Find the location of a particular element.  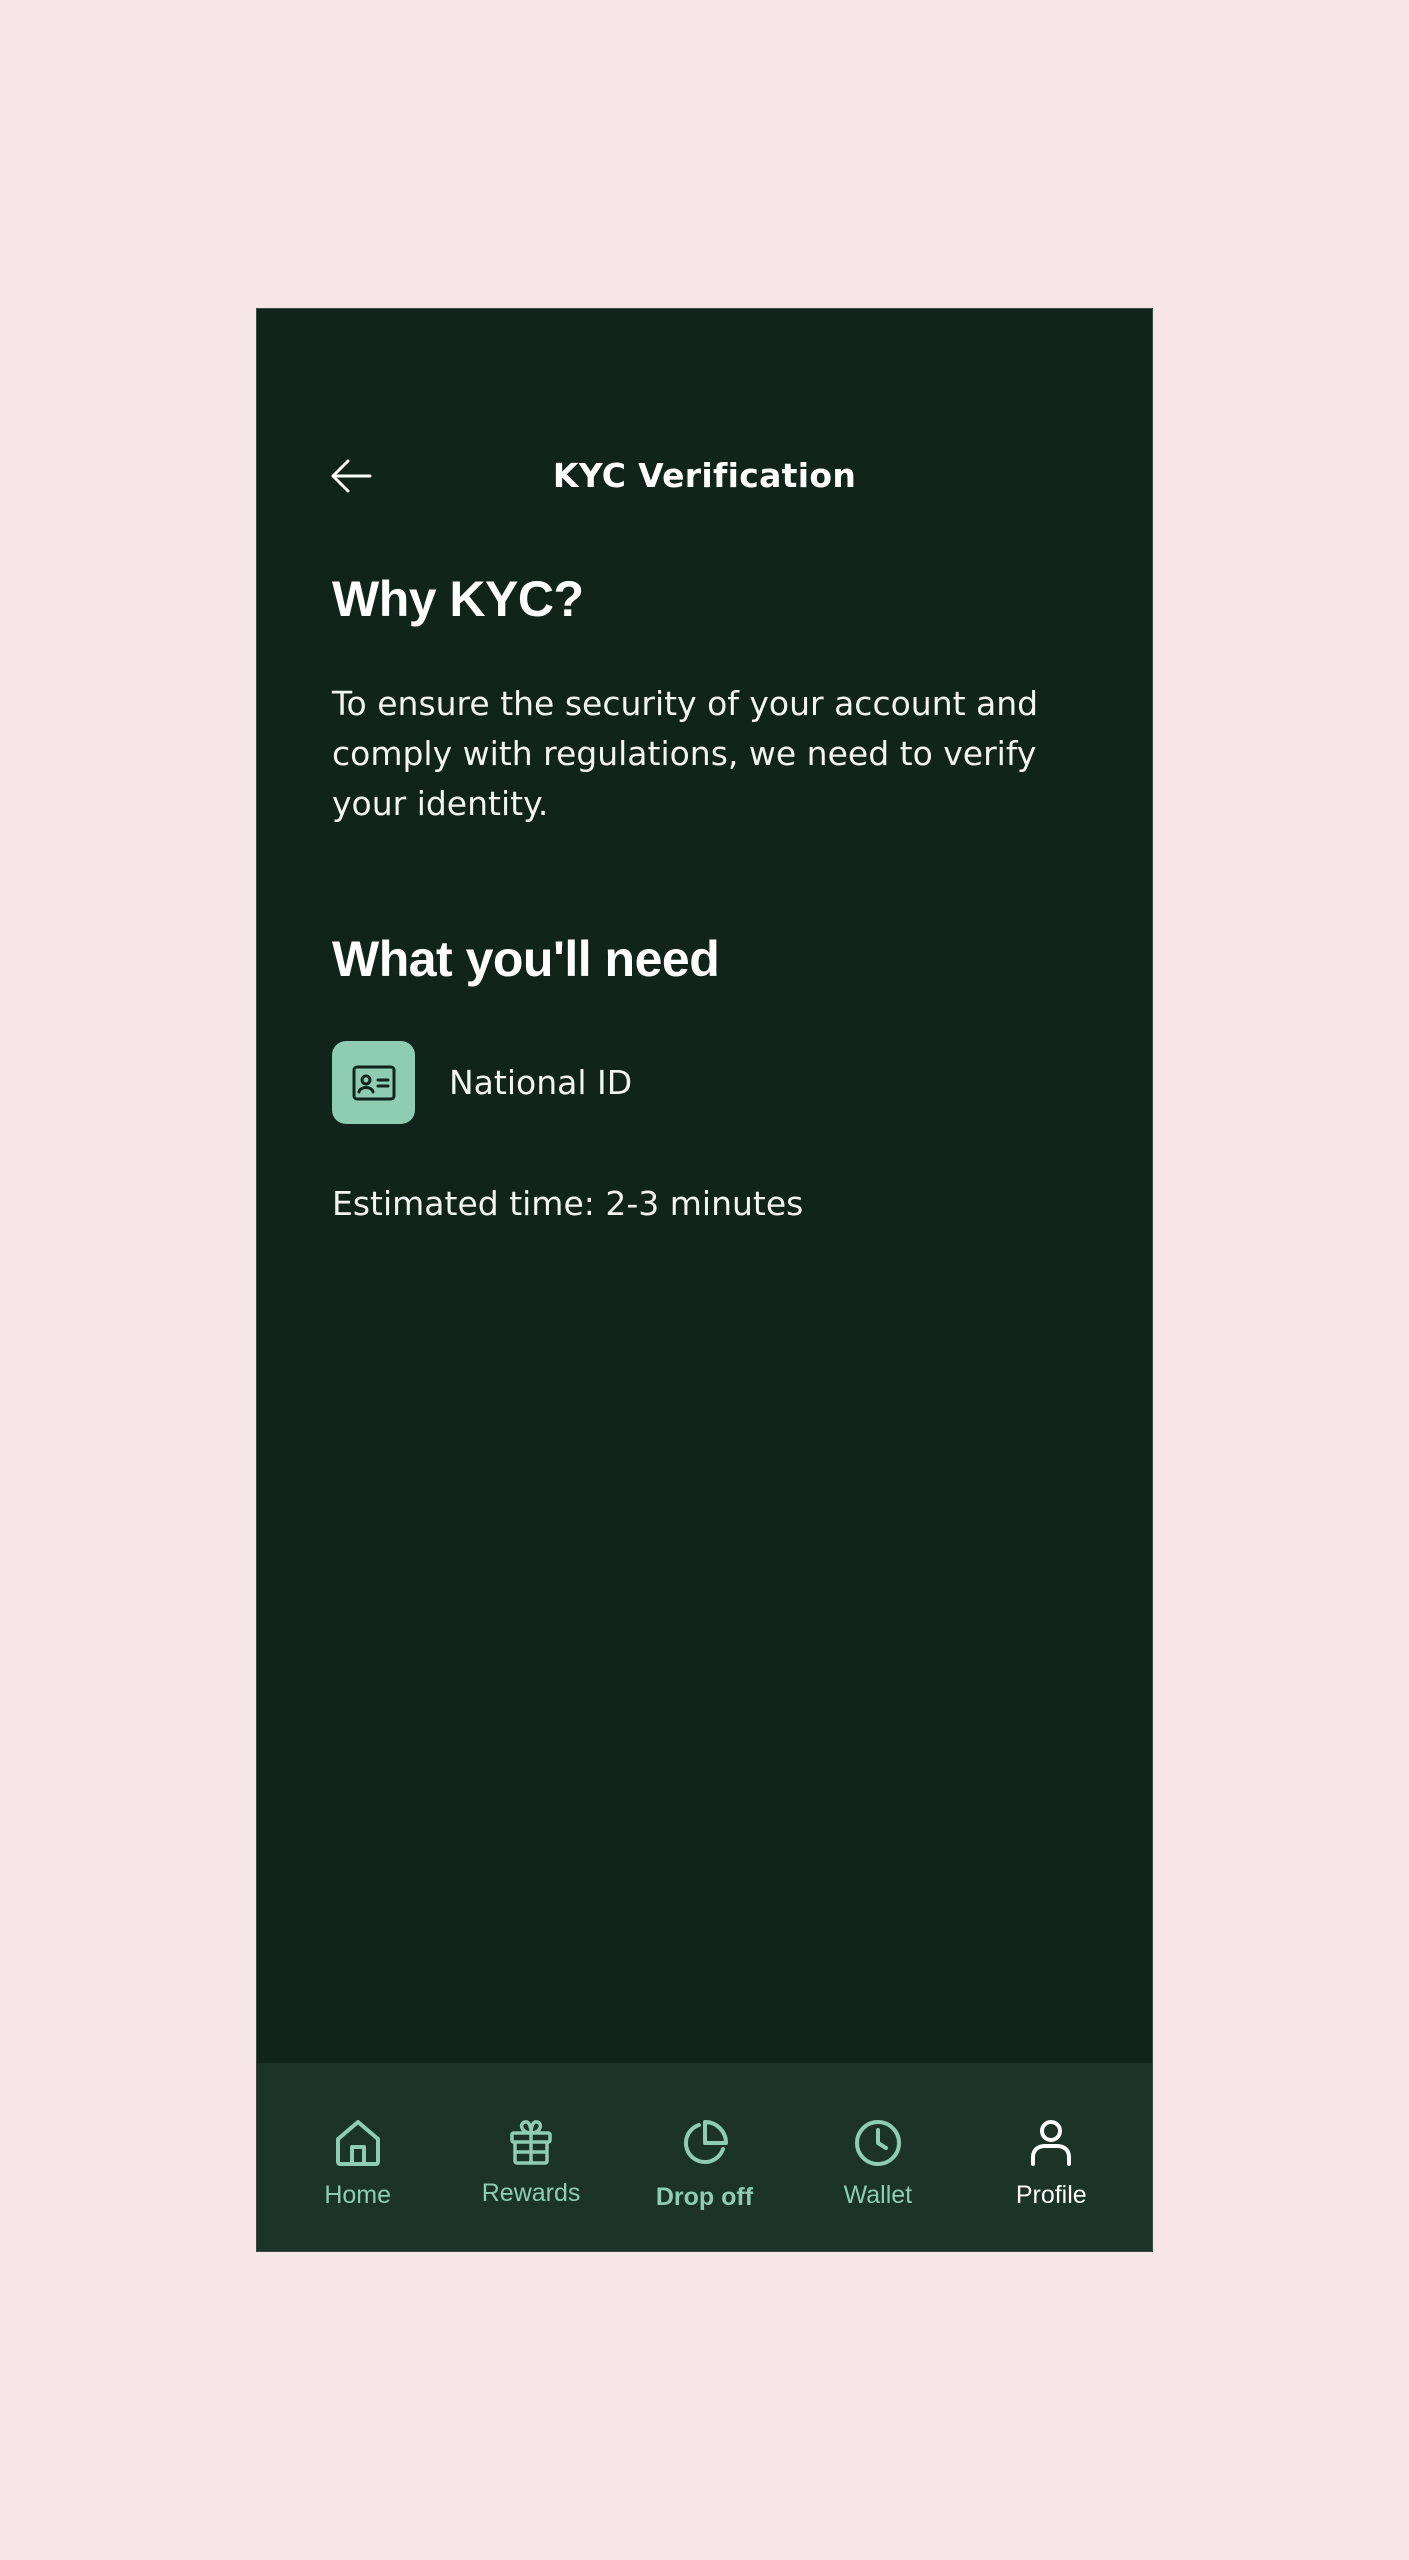

need-title: What you'll need is located at coordinates (526, 959).